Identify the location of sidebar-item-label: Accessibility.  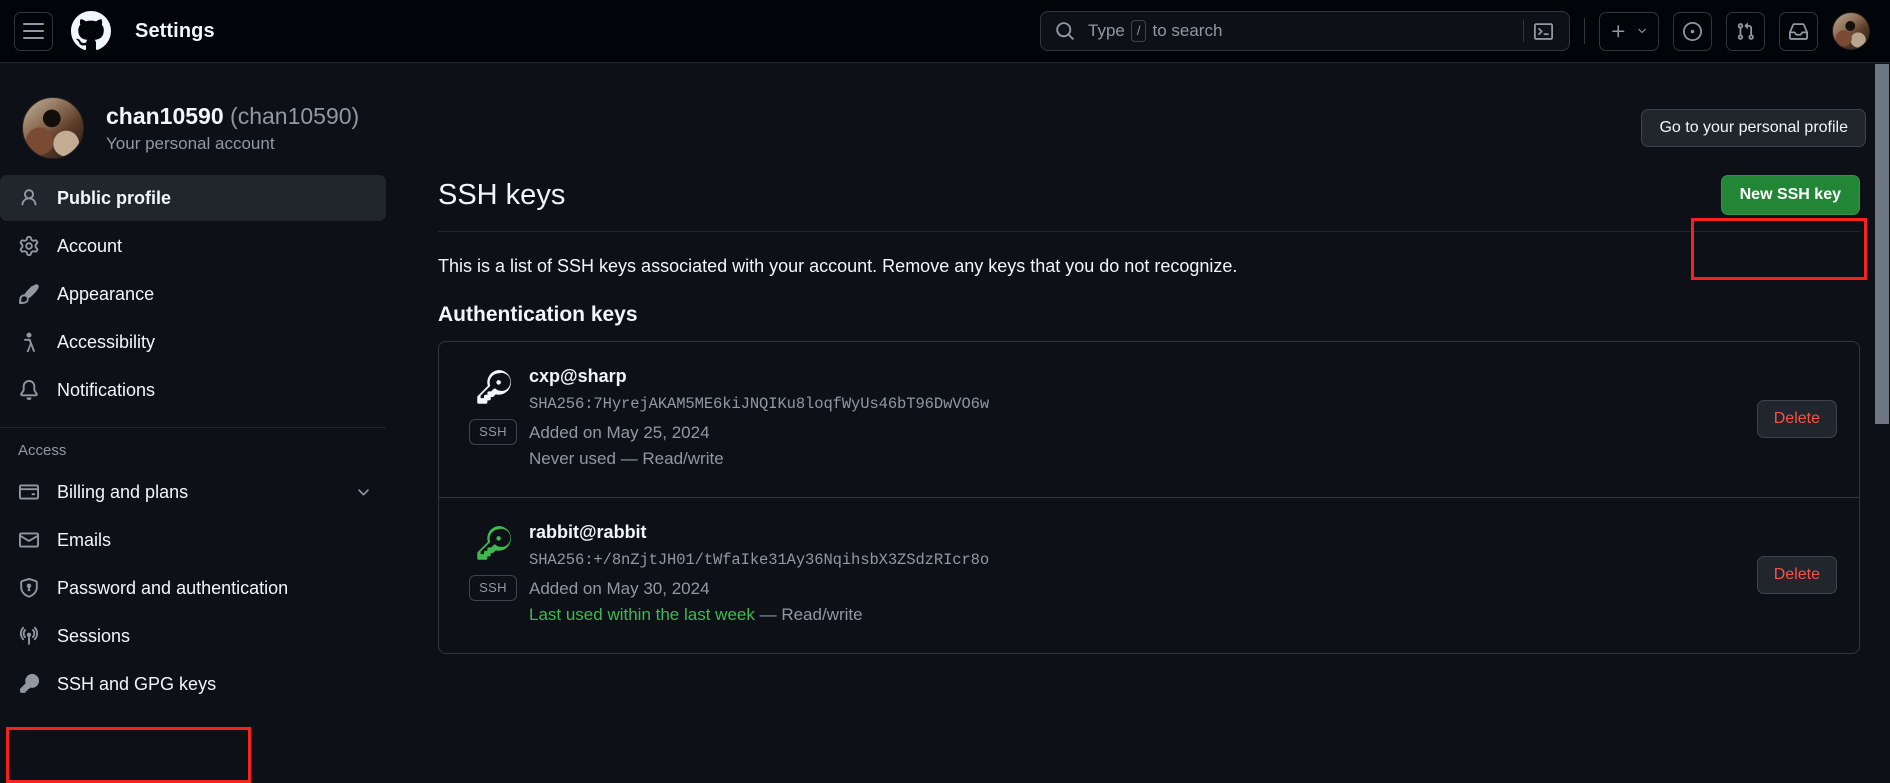
(106, 341).